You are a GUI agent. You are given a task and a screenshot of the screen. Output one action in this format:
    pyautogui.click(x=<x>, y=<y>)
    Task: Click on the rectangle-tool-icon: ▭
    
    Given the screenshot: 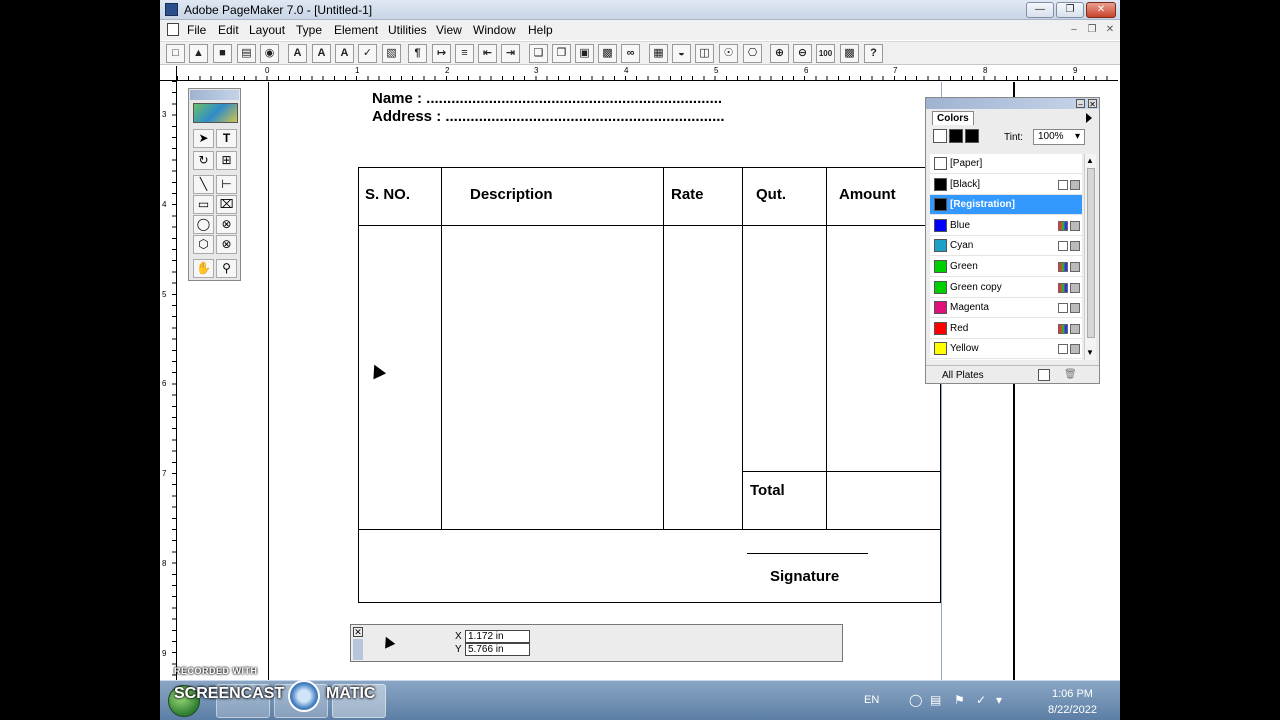 What is the action you would take?
    pyautogui.click(x=203, y=204)
    